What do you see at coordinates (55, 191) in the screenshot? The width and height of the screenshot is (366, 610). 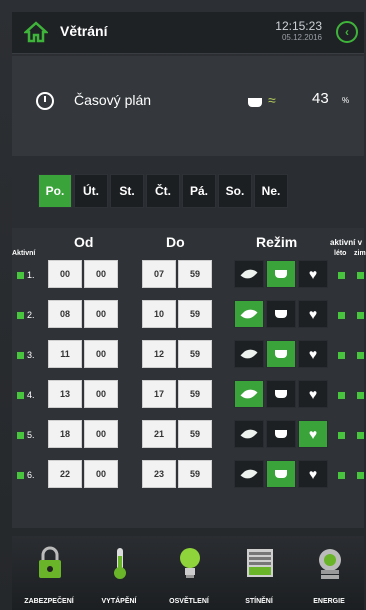 I see `tab-po: Po.` at bounding box center [55, 191].